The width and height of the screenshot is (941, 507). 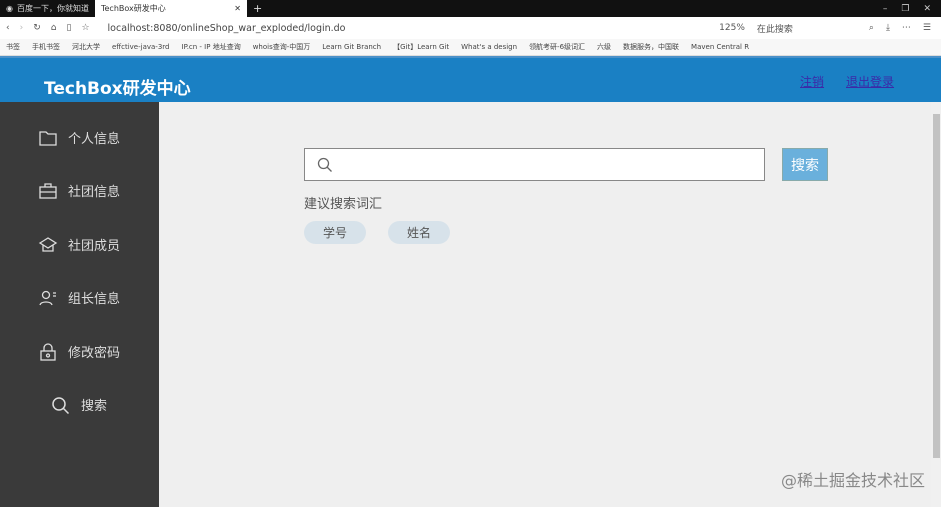 I want to click on logout-link: 注销, so click(x=812, y=81).